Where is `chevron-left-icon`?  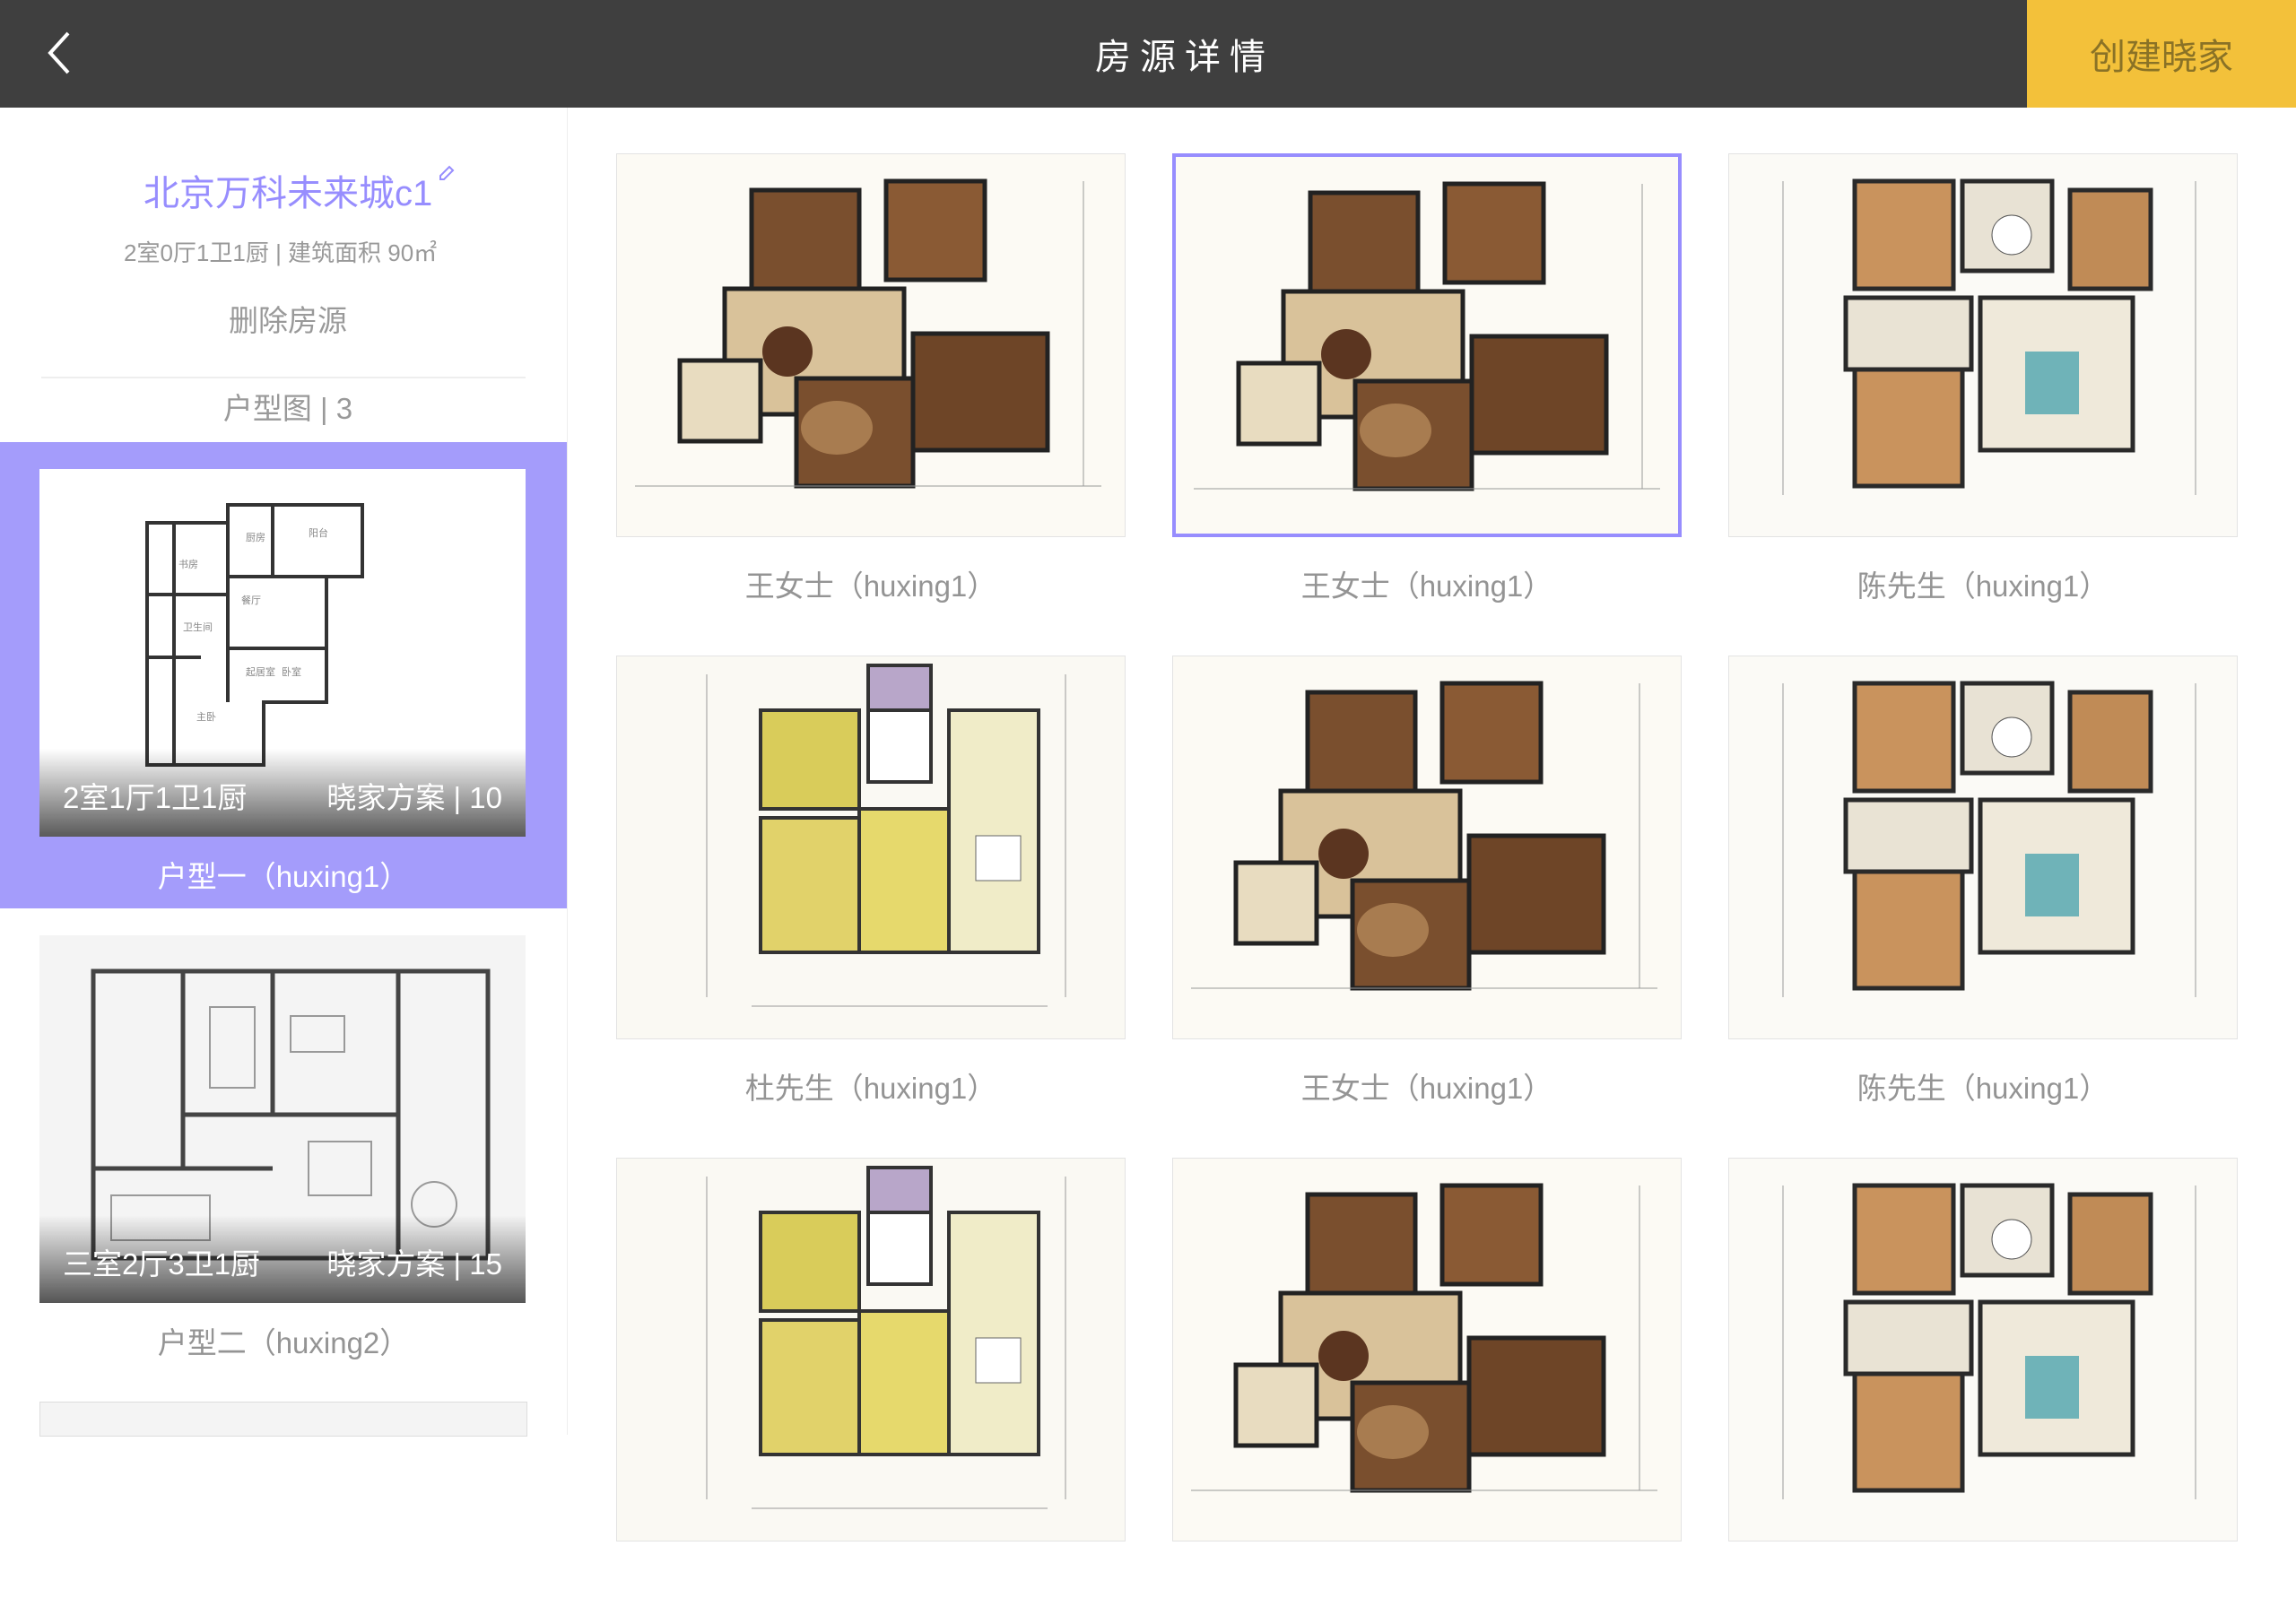 chevron-left-icon is located at coordinates (59, 52).